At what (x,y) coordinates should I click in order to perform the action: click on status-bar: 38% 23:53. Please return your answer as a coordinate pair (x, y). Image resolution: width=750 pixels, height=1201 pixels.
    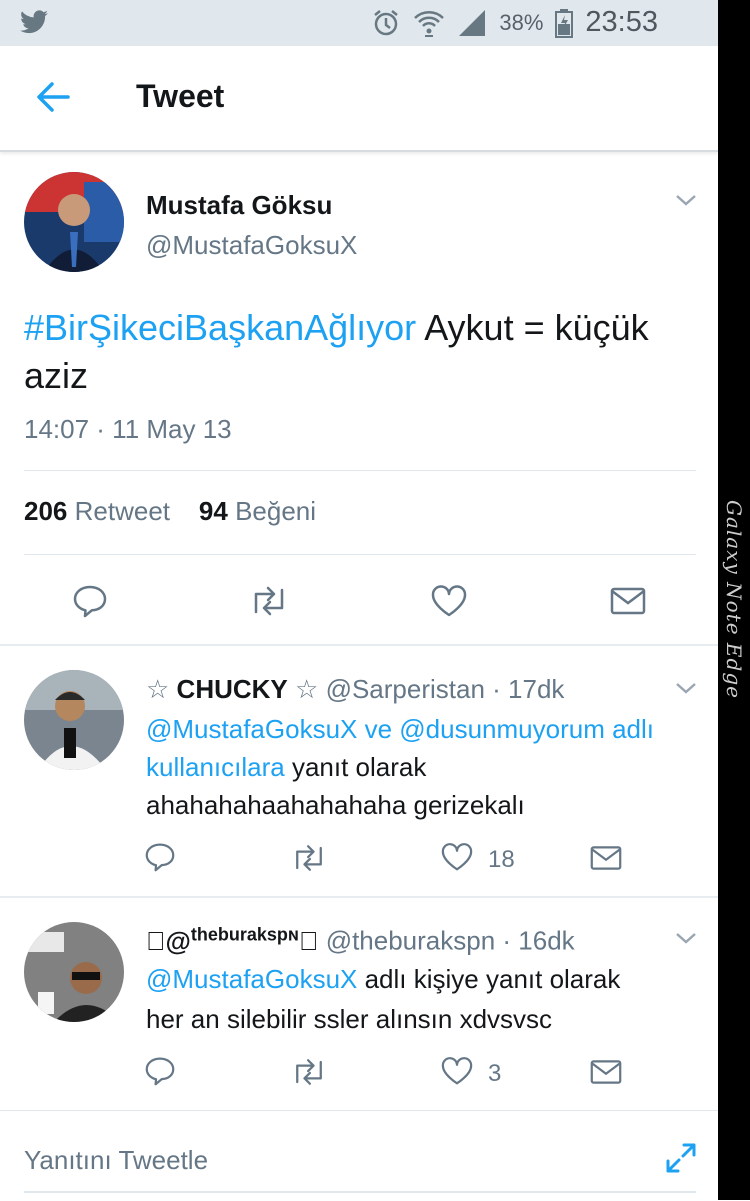
    Looking at the image, I should click on (359, 23).